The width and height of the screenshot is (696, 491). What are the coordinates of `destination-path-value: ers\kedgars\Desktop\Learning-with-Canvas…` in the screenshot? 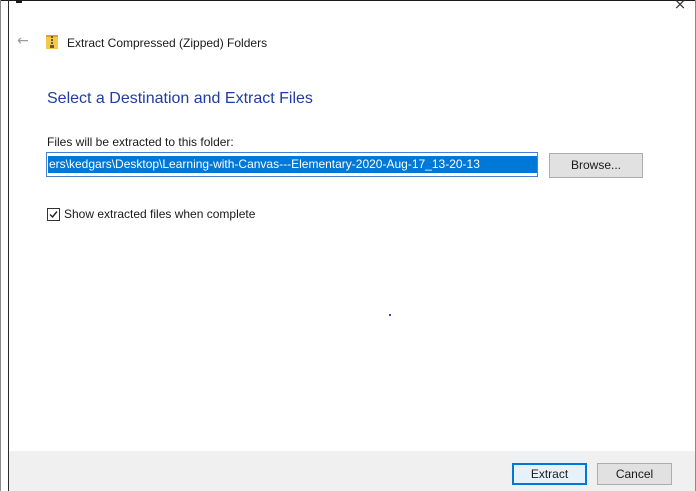 It's located at (292, 164).